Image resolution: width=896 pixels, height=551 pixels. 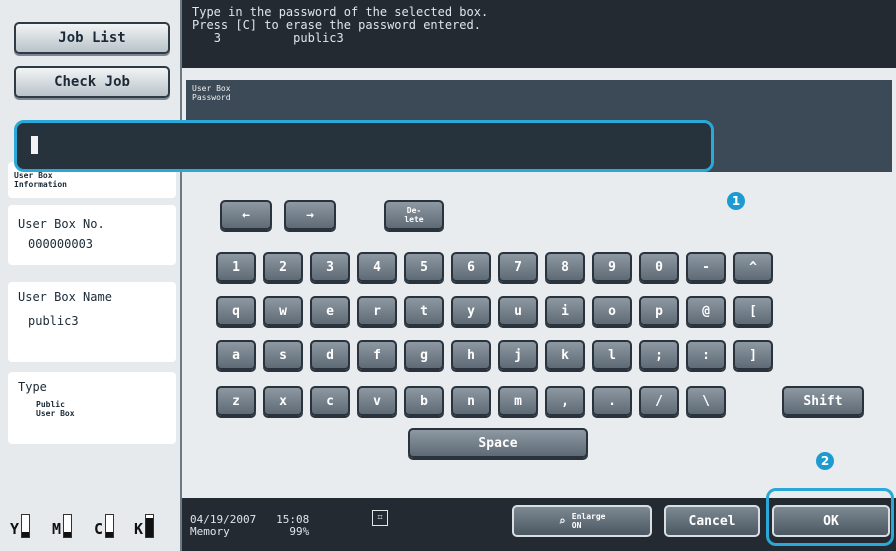 I want to click on callout-marker-2: 2, so click(x=825, y=461).